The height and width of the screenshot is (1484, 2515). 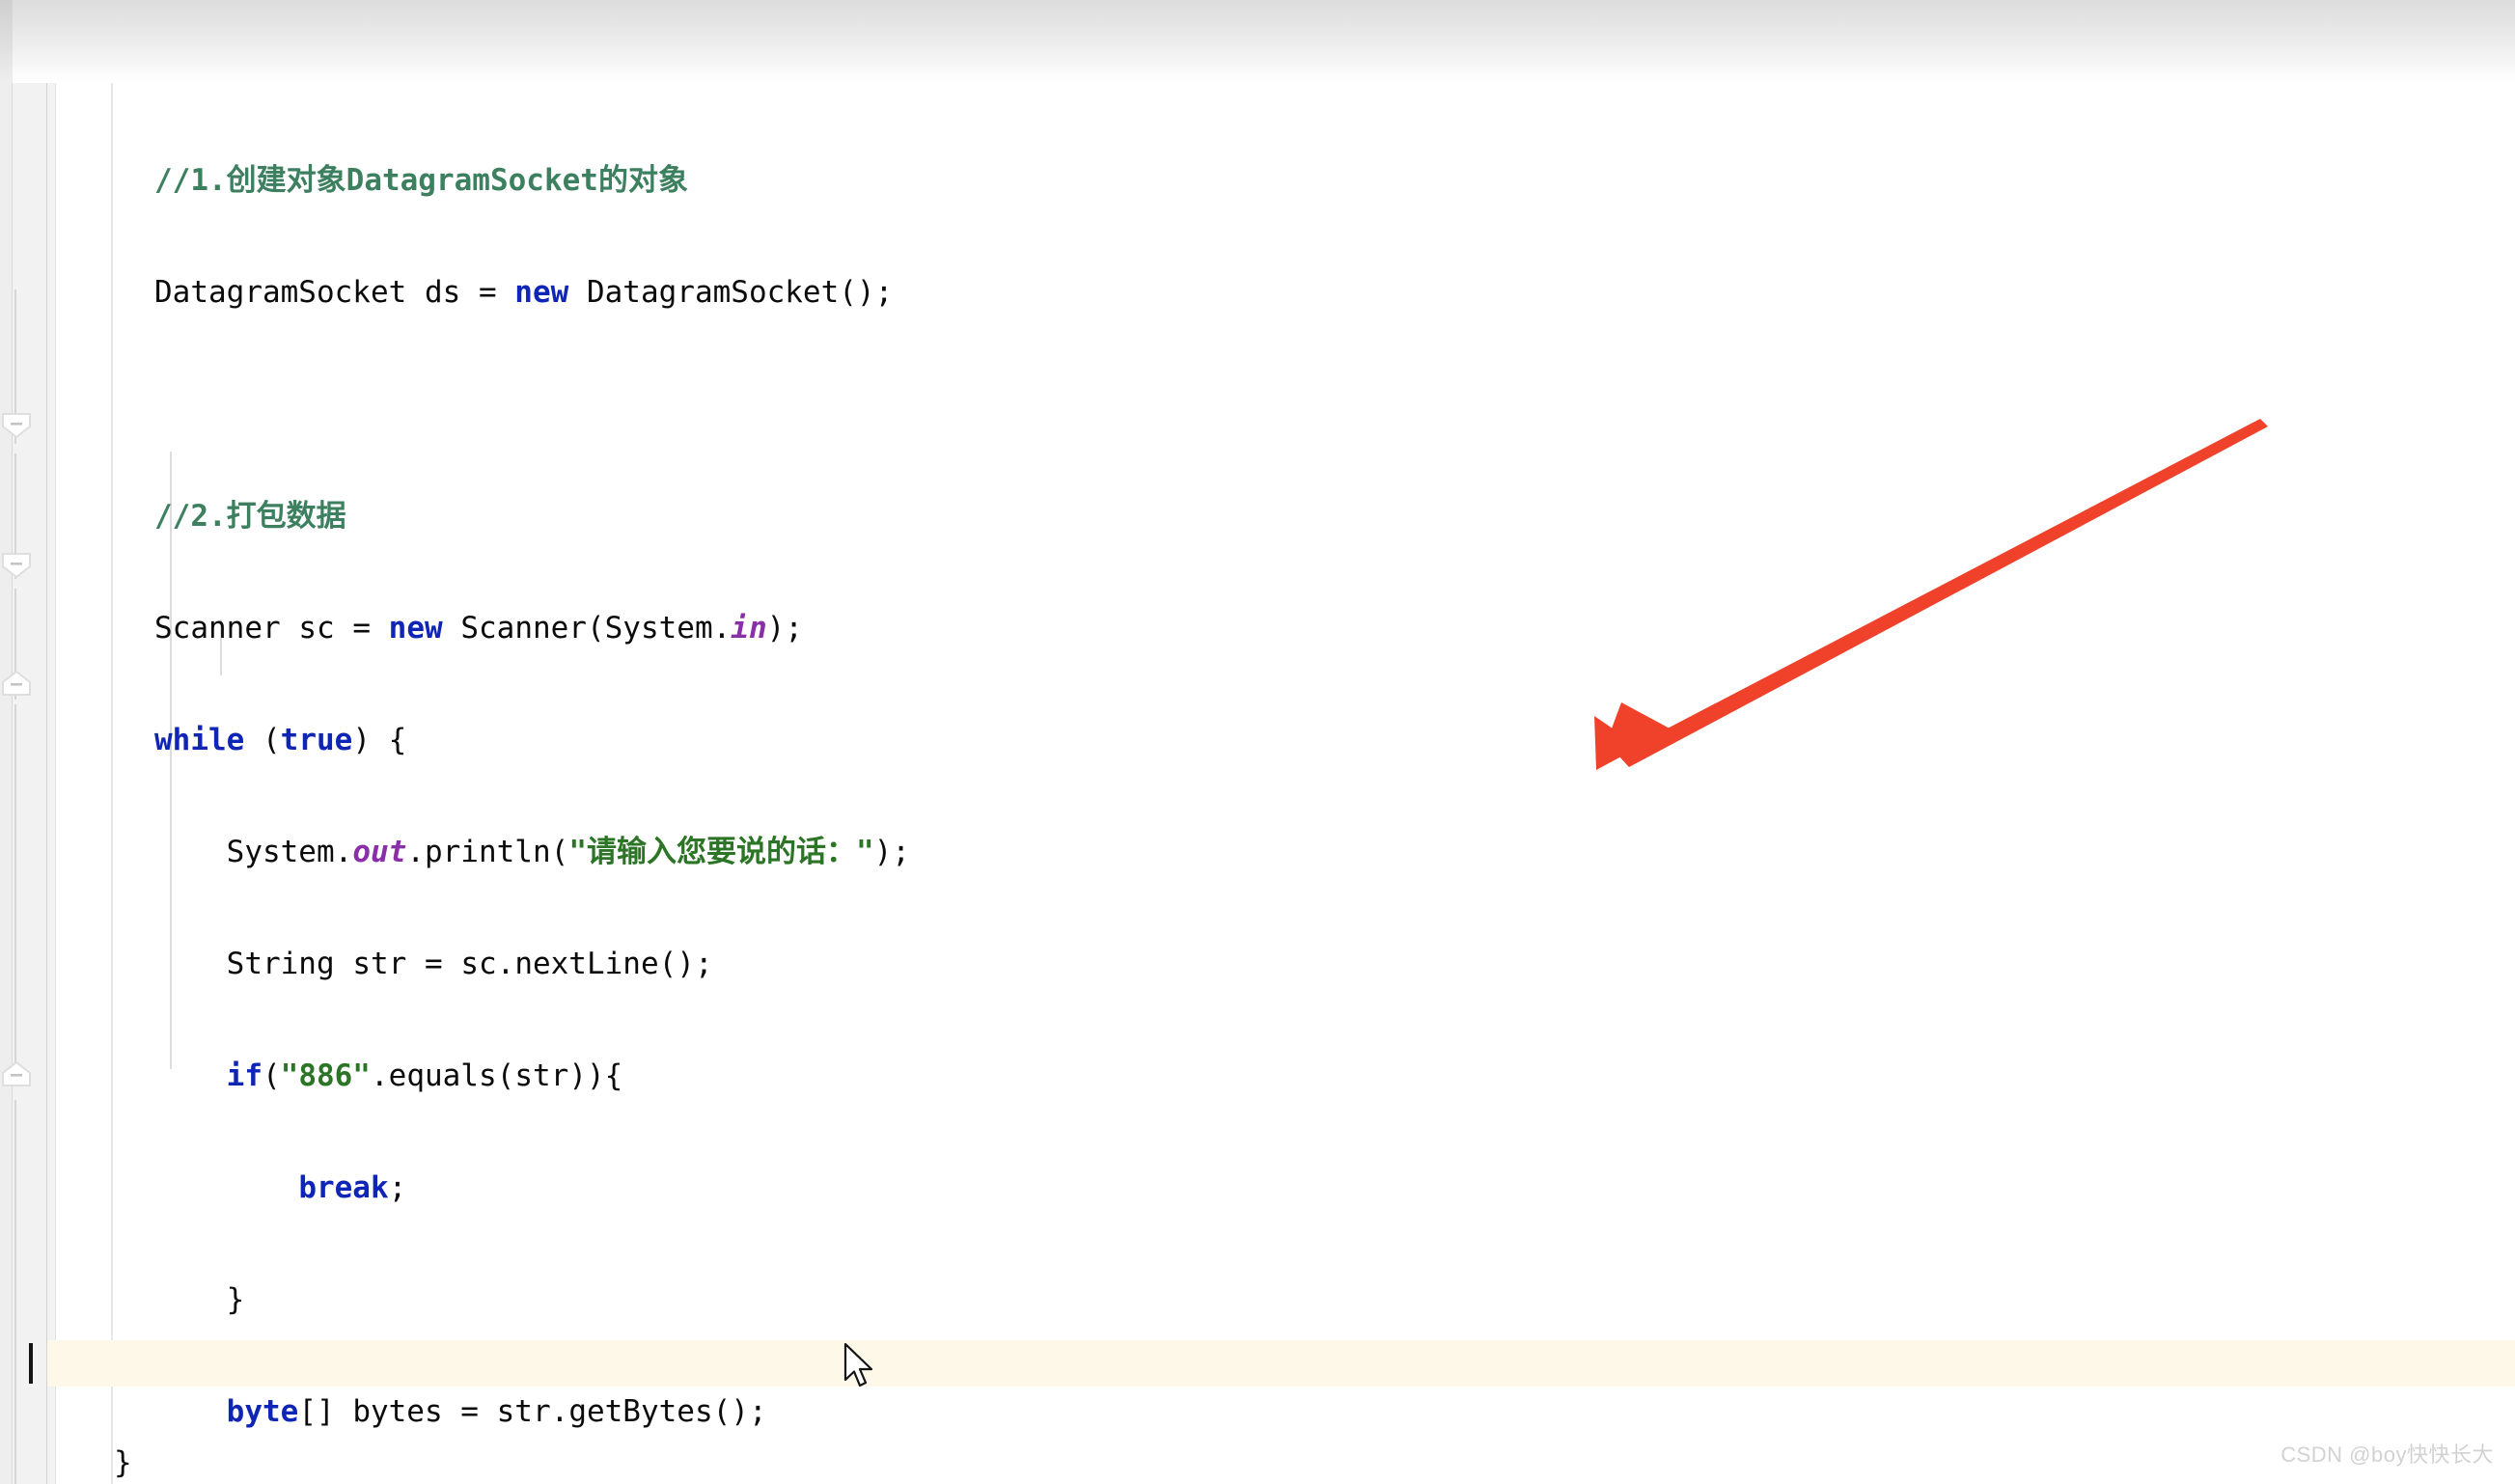 What do you see at coordinates (2387, 1455) in the screenshot?
I see `watermark-text: CSDN @boy快快长大` at bounding box center [2387, 1455].